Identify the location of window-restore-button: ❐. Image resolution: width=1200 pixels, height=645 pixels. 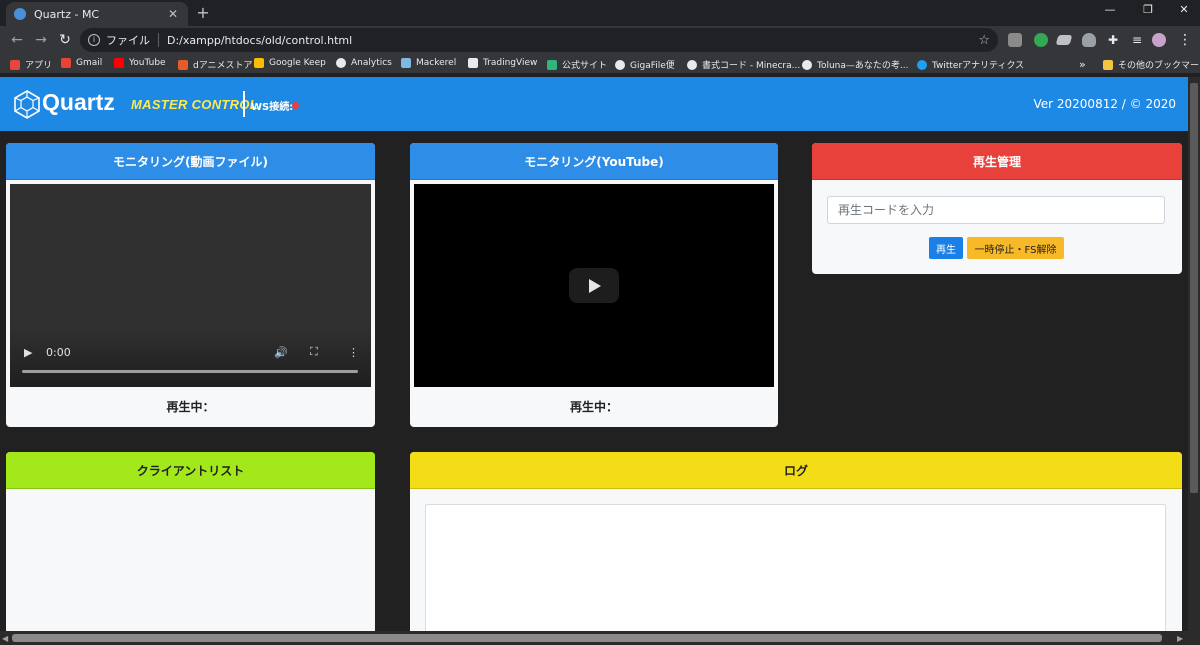
(1148, 9).